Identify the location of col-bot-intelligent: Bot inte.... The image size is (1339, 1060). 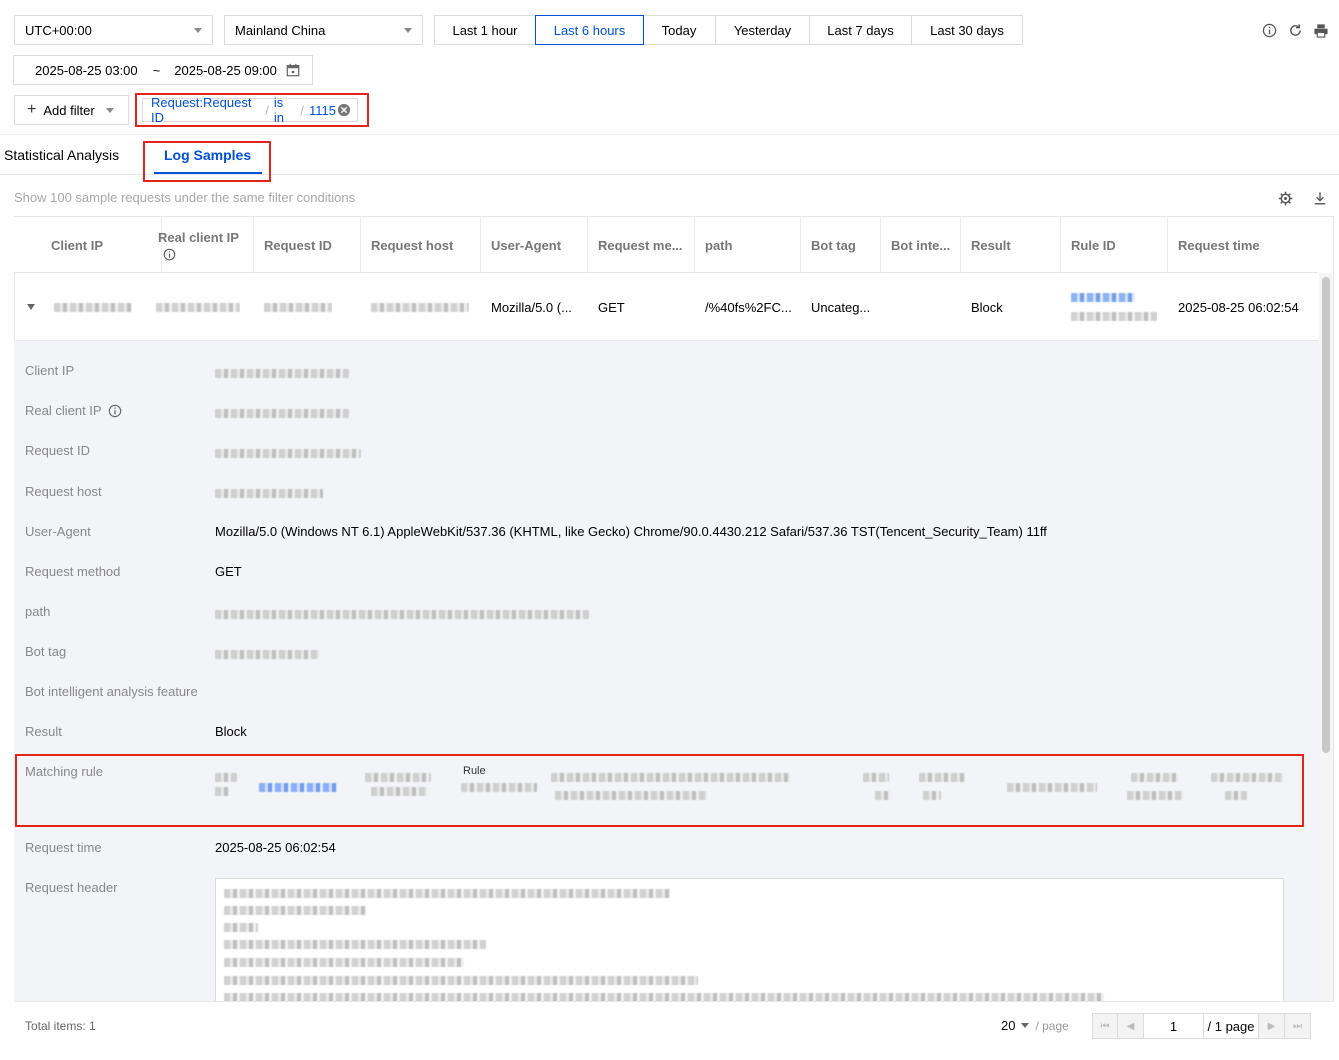
(921, 245).